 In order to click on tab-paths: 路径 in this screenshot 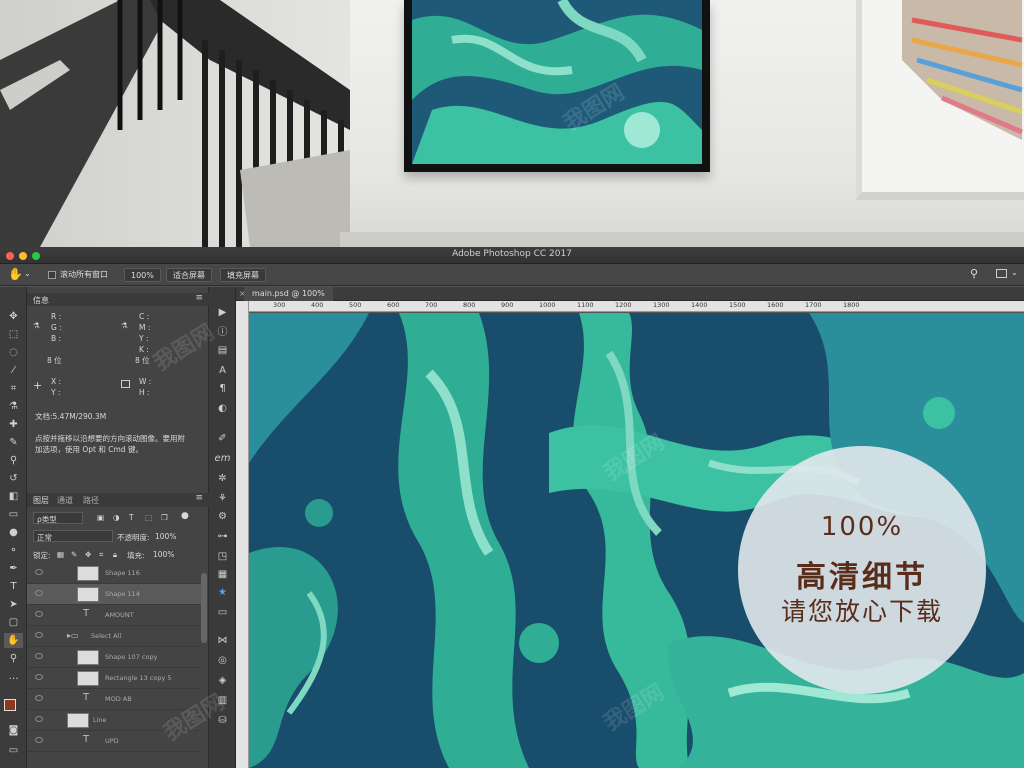, I will do `click(91, 500)`.